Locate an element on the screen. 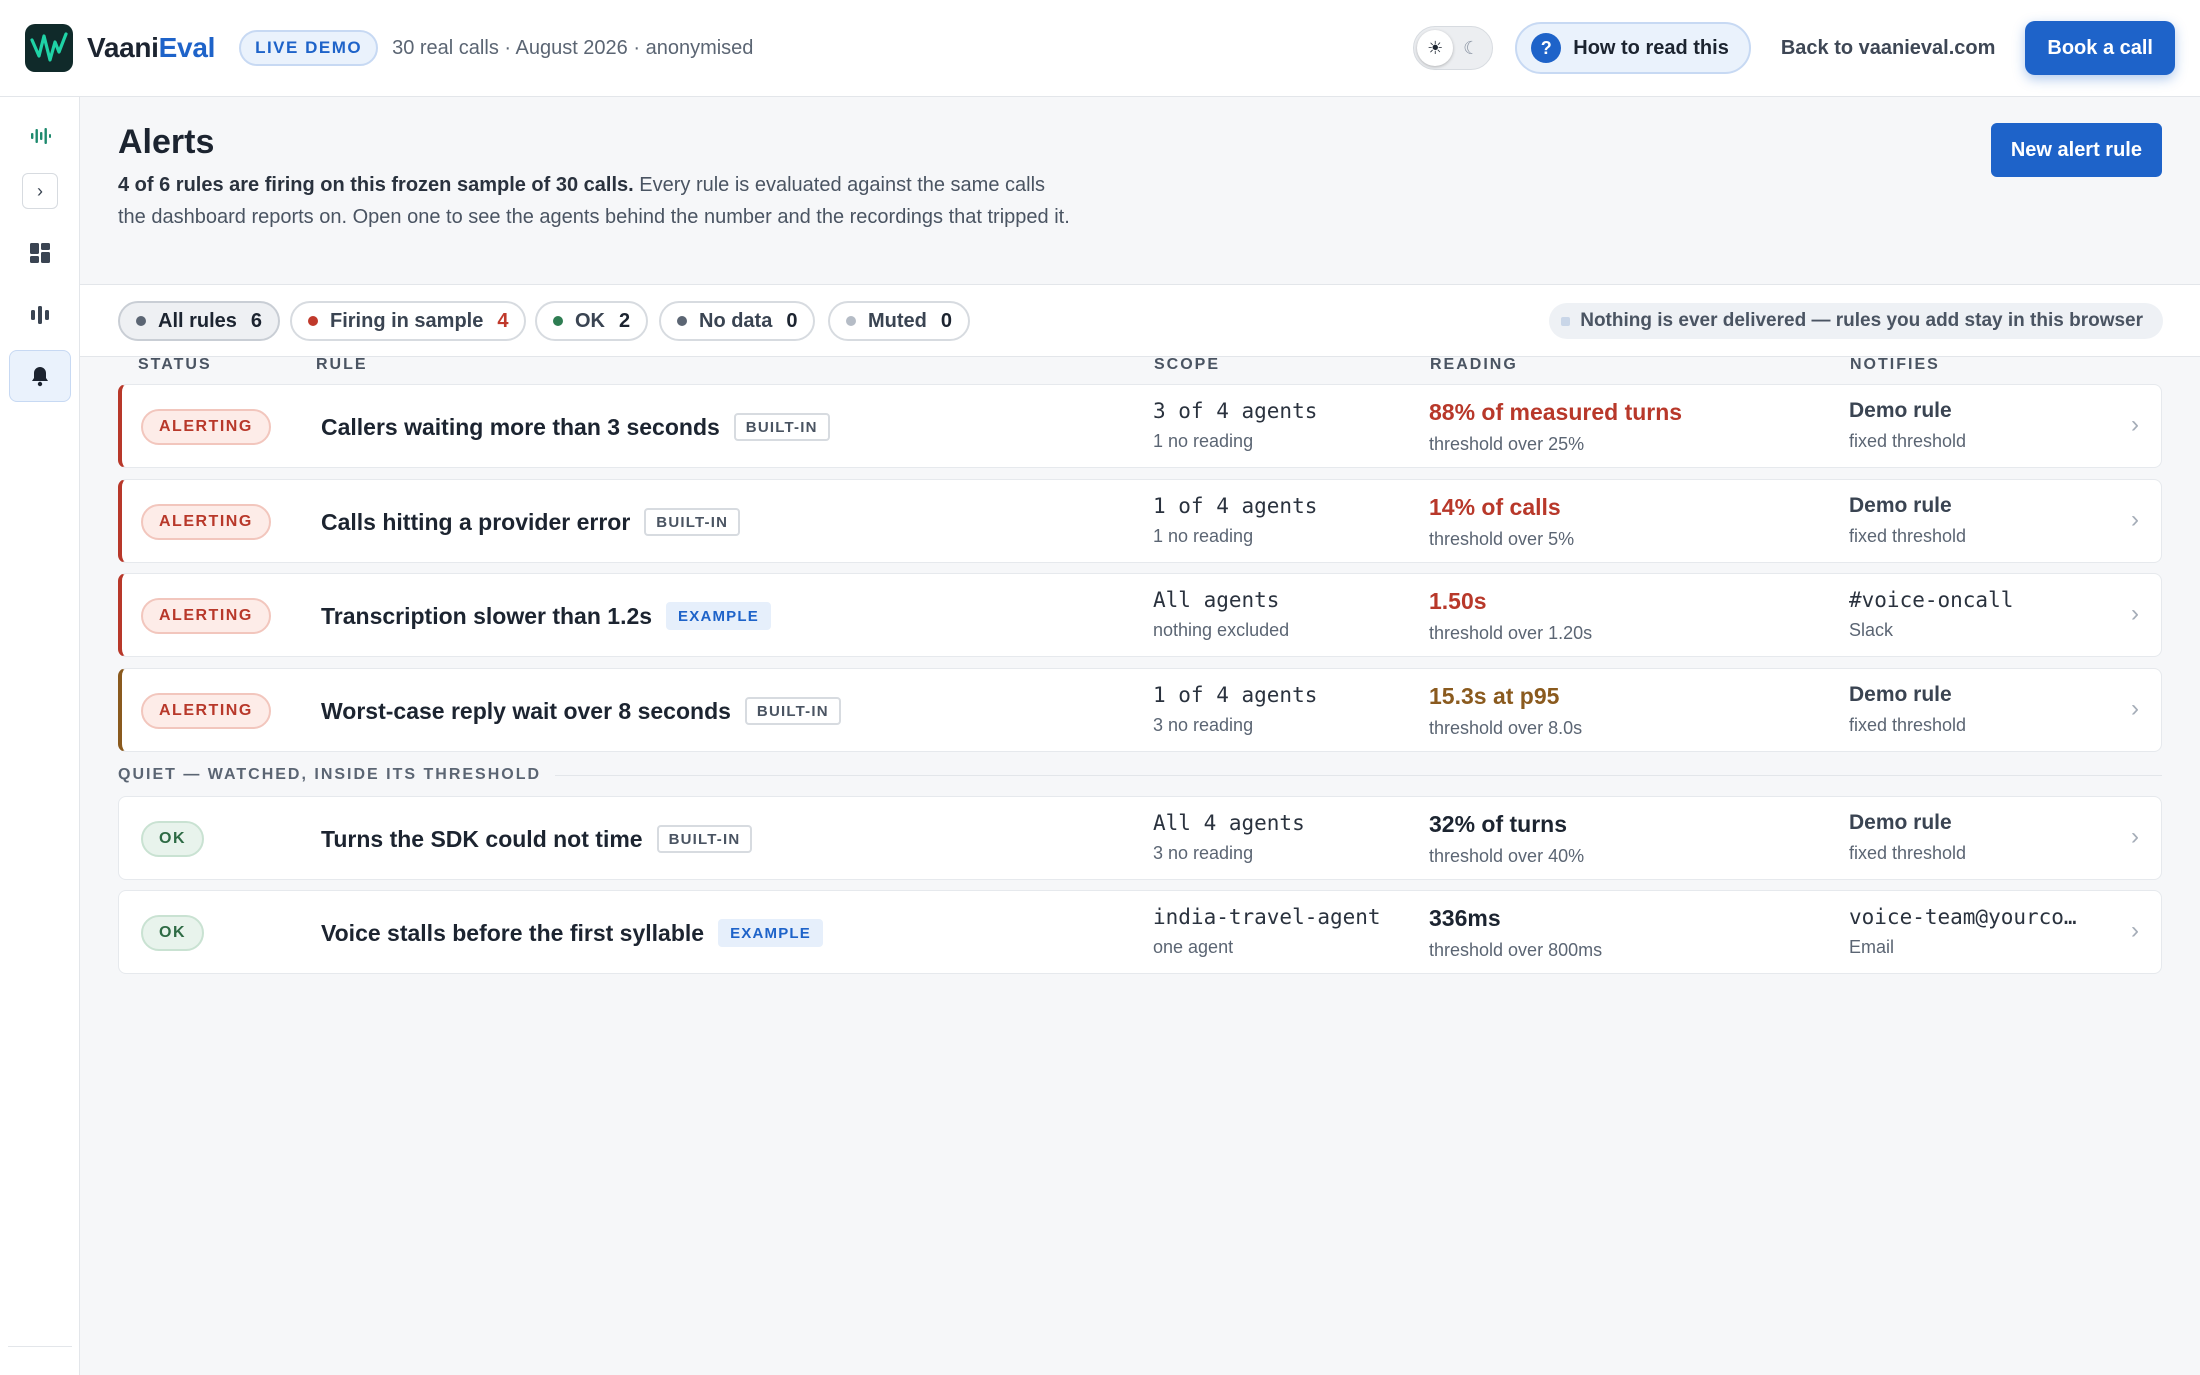  agents-icon is located at coordinates (40, 315).